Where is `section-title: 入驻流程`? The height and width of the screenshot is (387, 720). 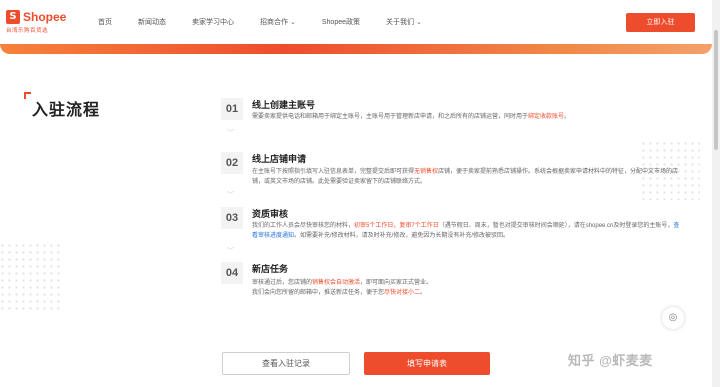
section-title: 入驻流程 is located at coordinates (66, 110).